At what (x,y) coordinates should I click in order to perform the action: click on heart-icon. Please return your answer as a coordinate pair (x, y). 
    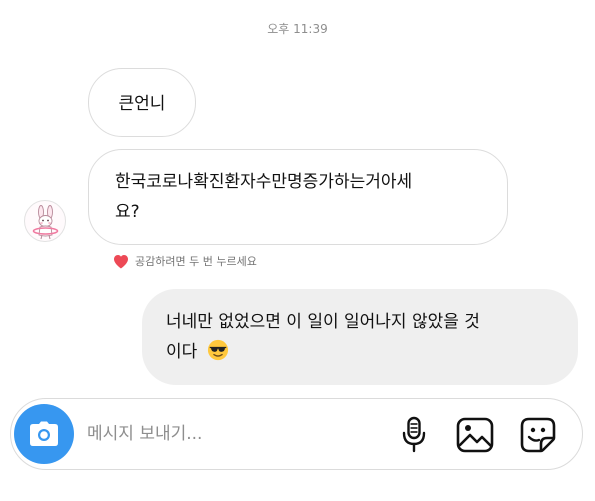
    Looking at the image, I should click on (121, 261).